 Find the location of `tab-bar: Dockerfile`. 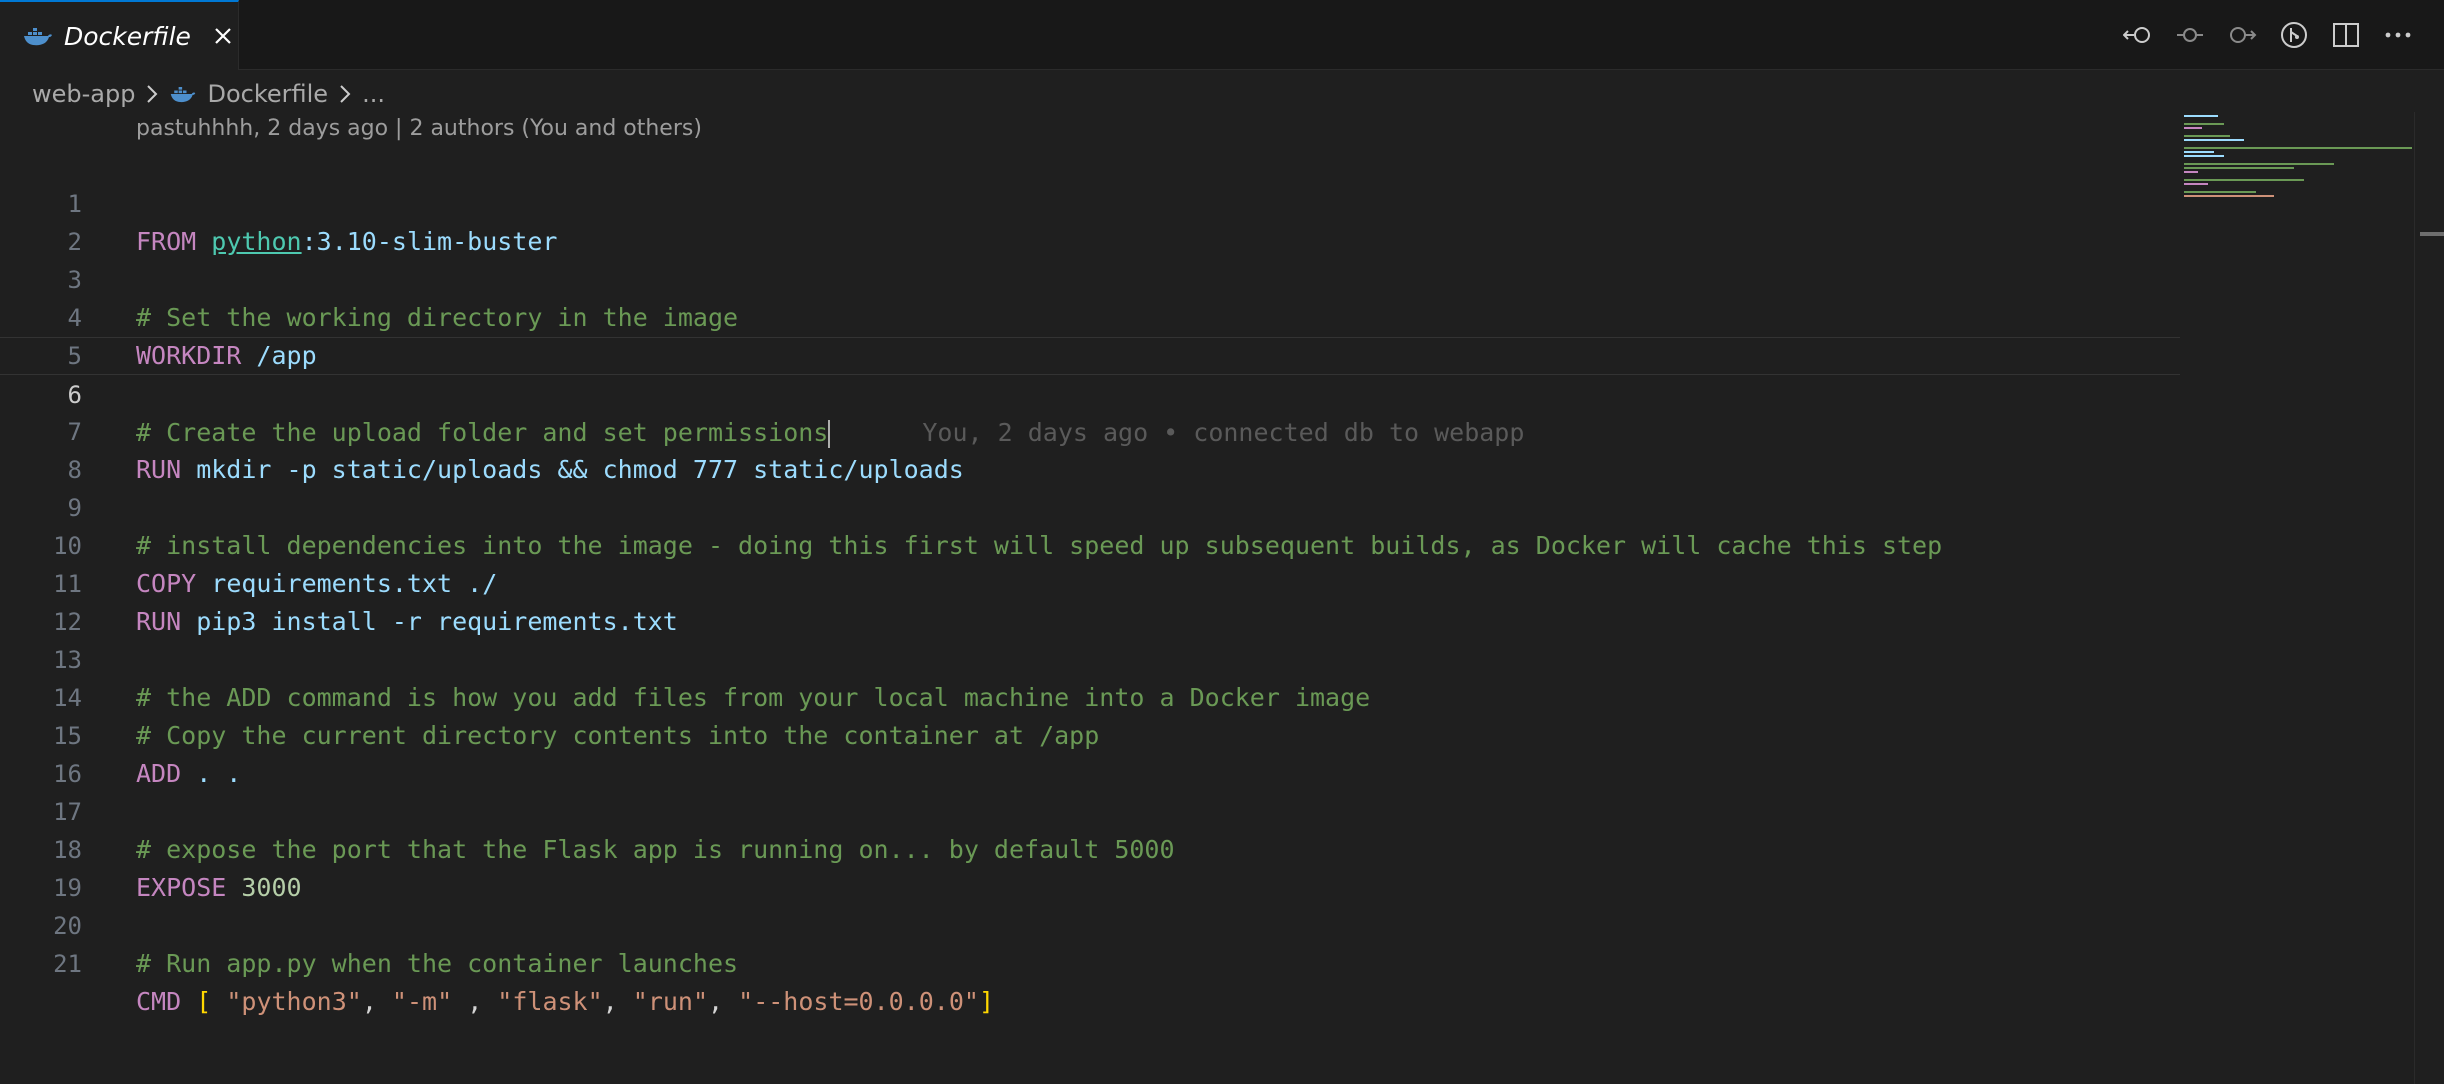

tab-bar: Dockerfile is located at coordinates (1222, 35).